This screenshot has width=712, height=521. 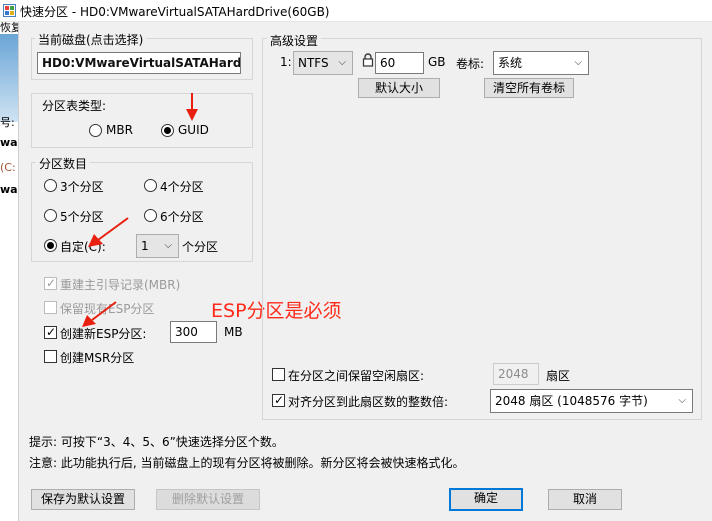 I want to click on clear-labels-button: 清空所有卷标, so click(x=529, y=88).